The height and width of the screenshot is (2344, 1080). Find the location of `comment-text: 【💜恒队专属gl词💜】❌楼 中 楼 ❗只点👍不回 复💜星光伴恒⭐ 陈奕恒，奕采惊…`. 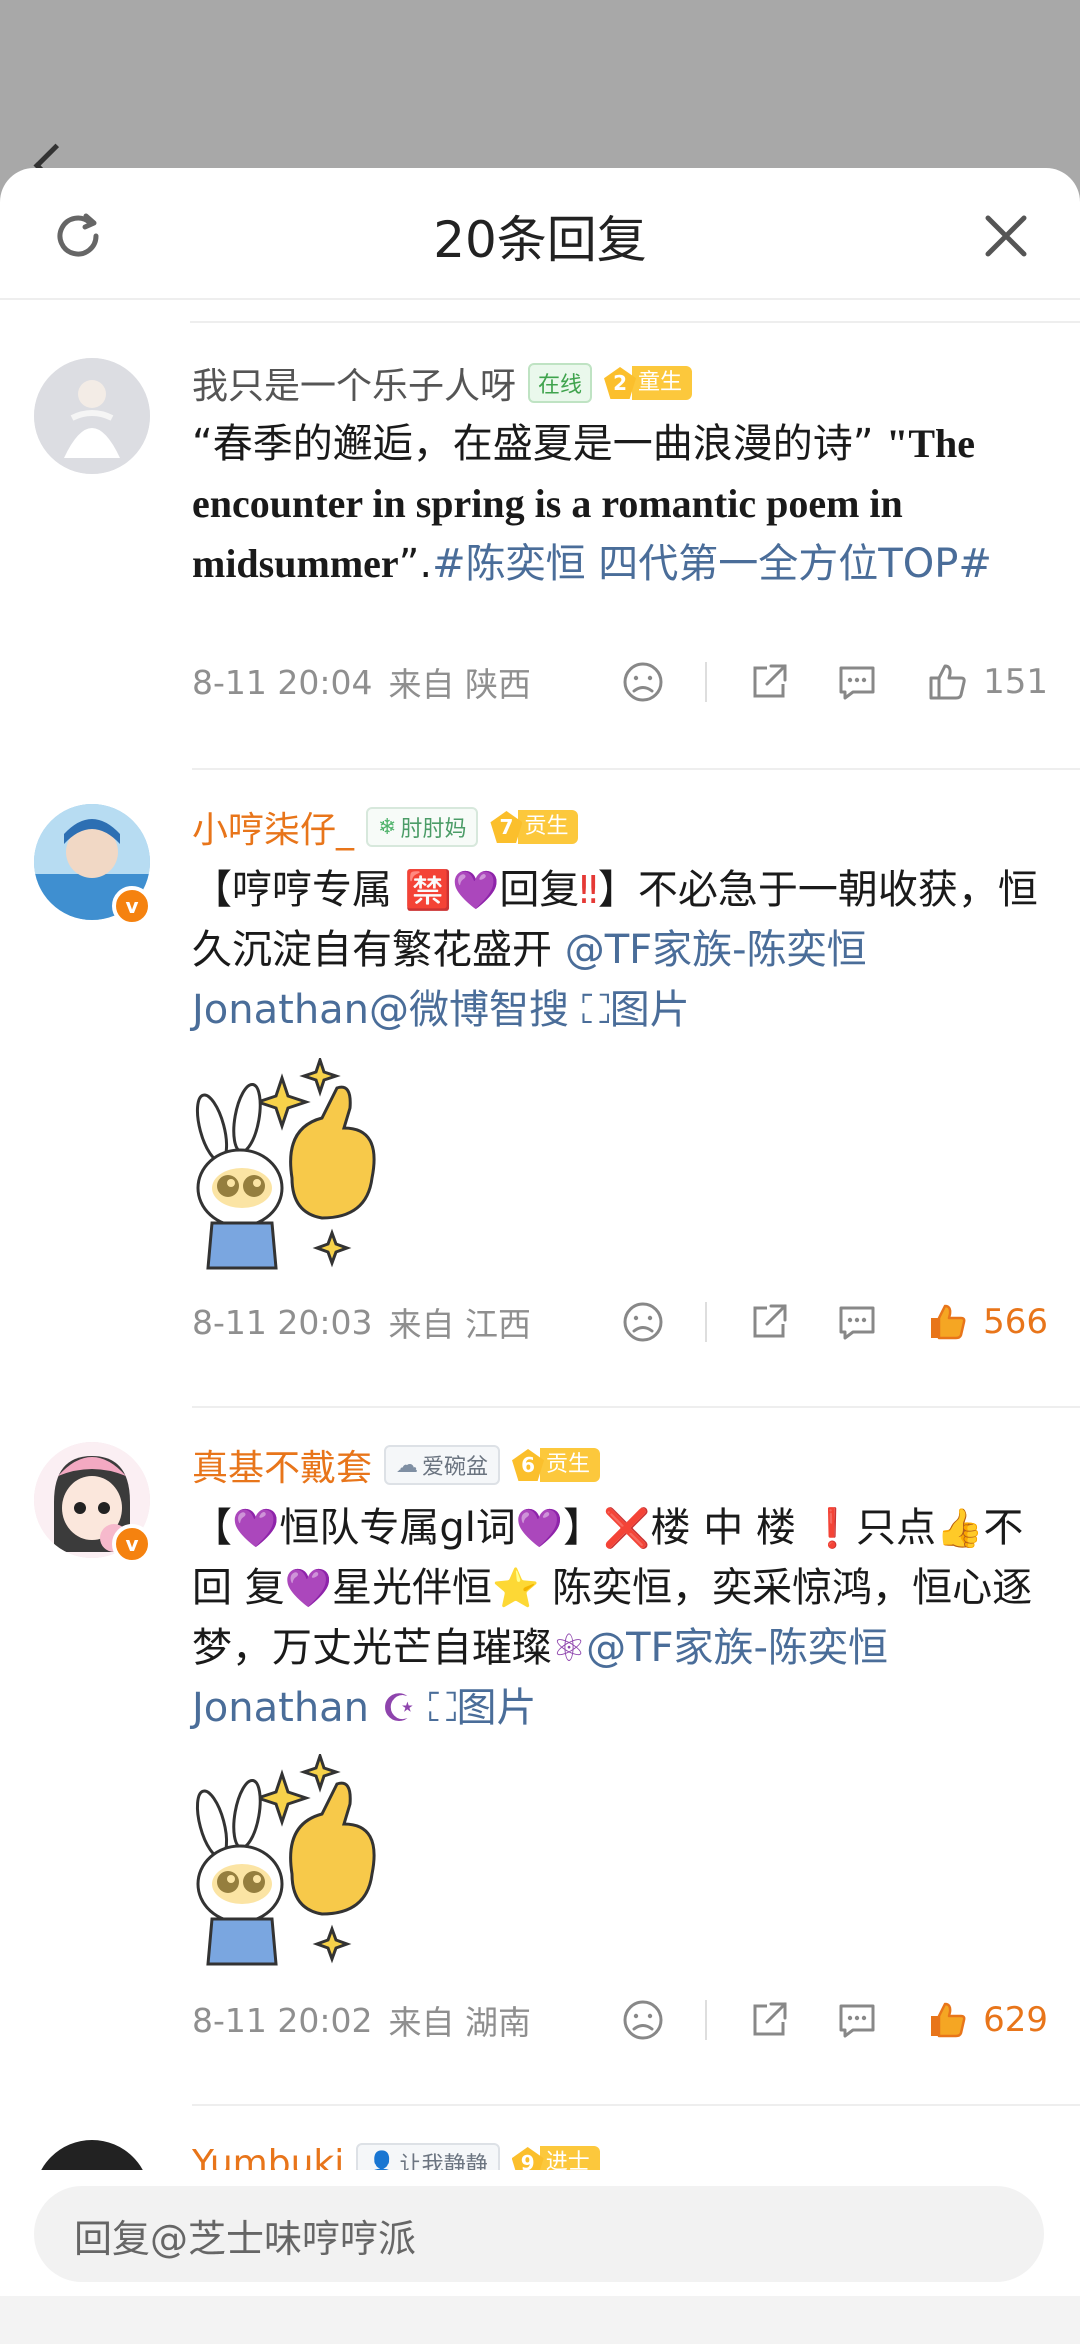

comment-text: 【💜恒队专属gl词💜】❌楼 中 楼 ❗只点👍不回 复💜星光伴恒⭐ 陈奕恒，奕采惊… is located at coordinates (618, 1618).